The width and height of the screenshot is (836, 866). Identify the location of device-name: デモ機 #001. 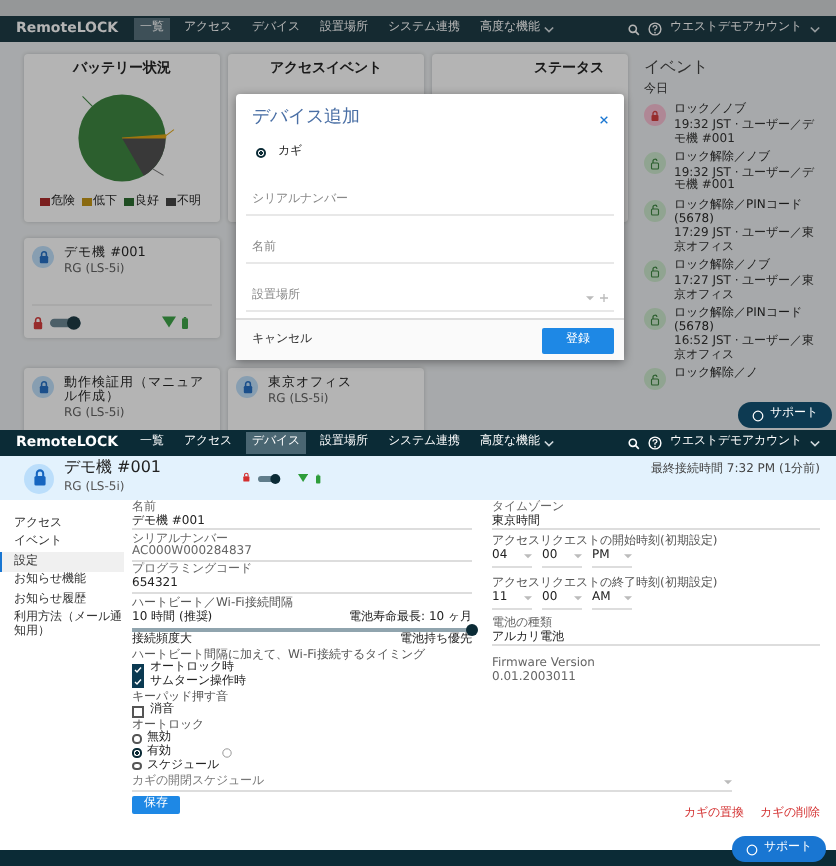
(113, 469).